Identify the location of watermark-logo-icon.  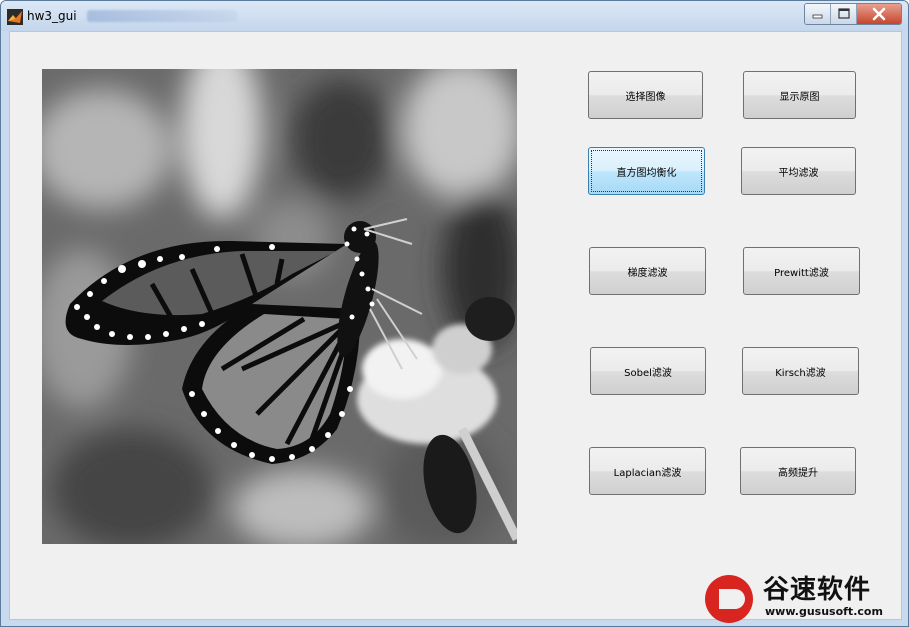
(729, 599).